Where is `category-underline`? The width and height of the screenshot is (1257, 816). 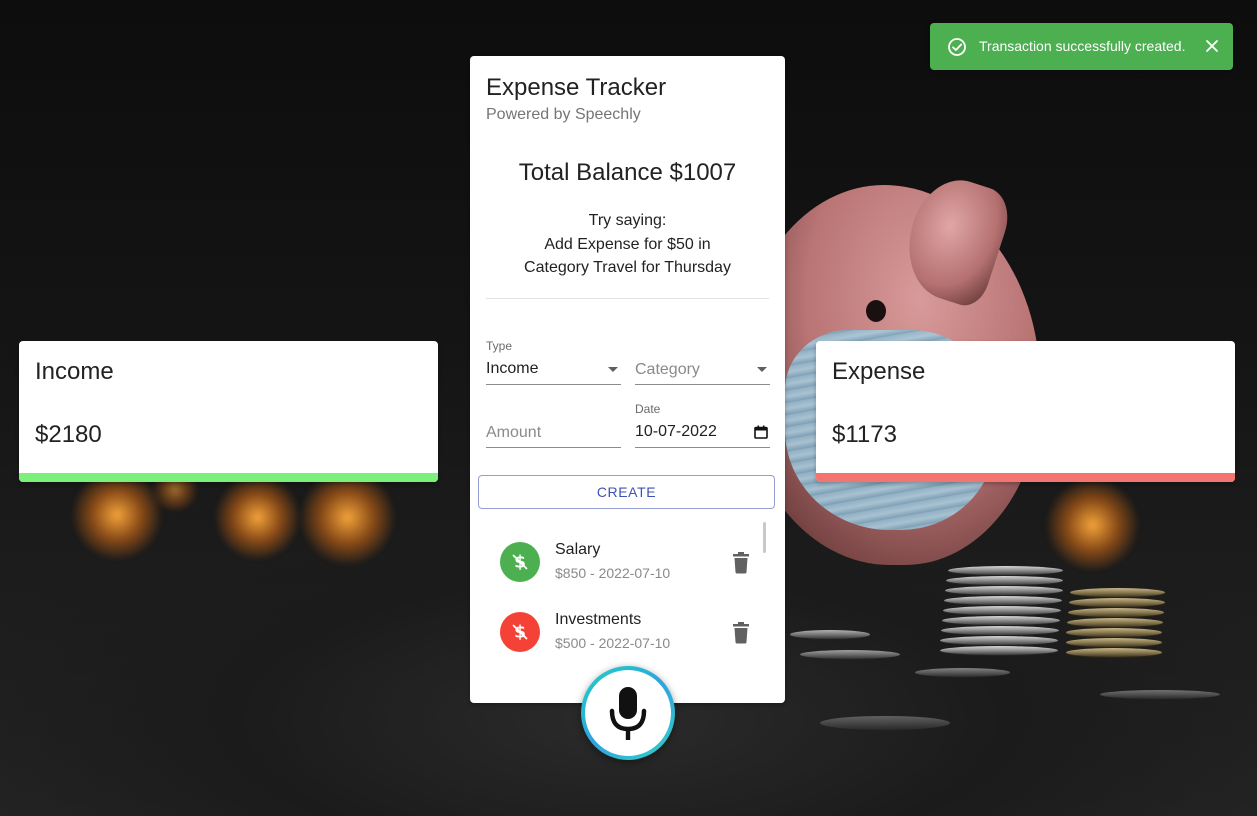
category-underline is located at coordinates (702, 384).